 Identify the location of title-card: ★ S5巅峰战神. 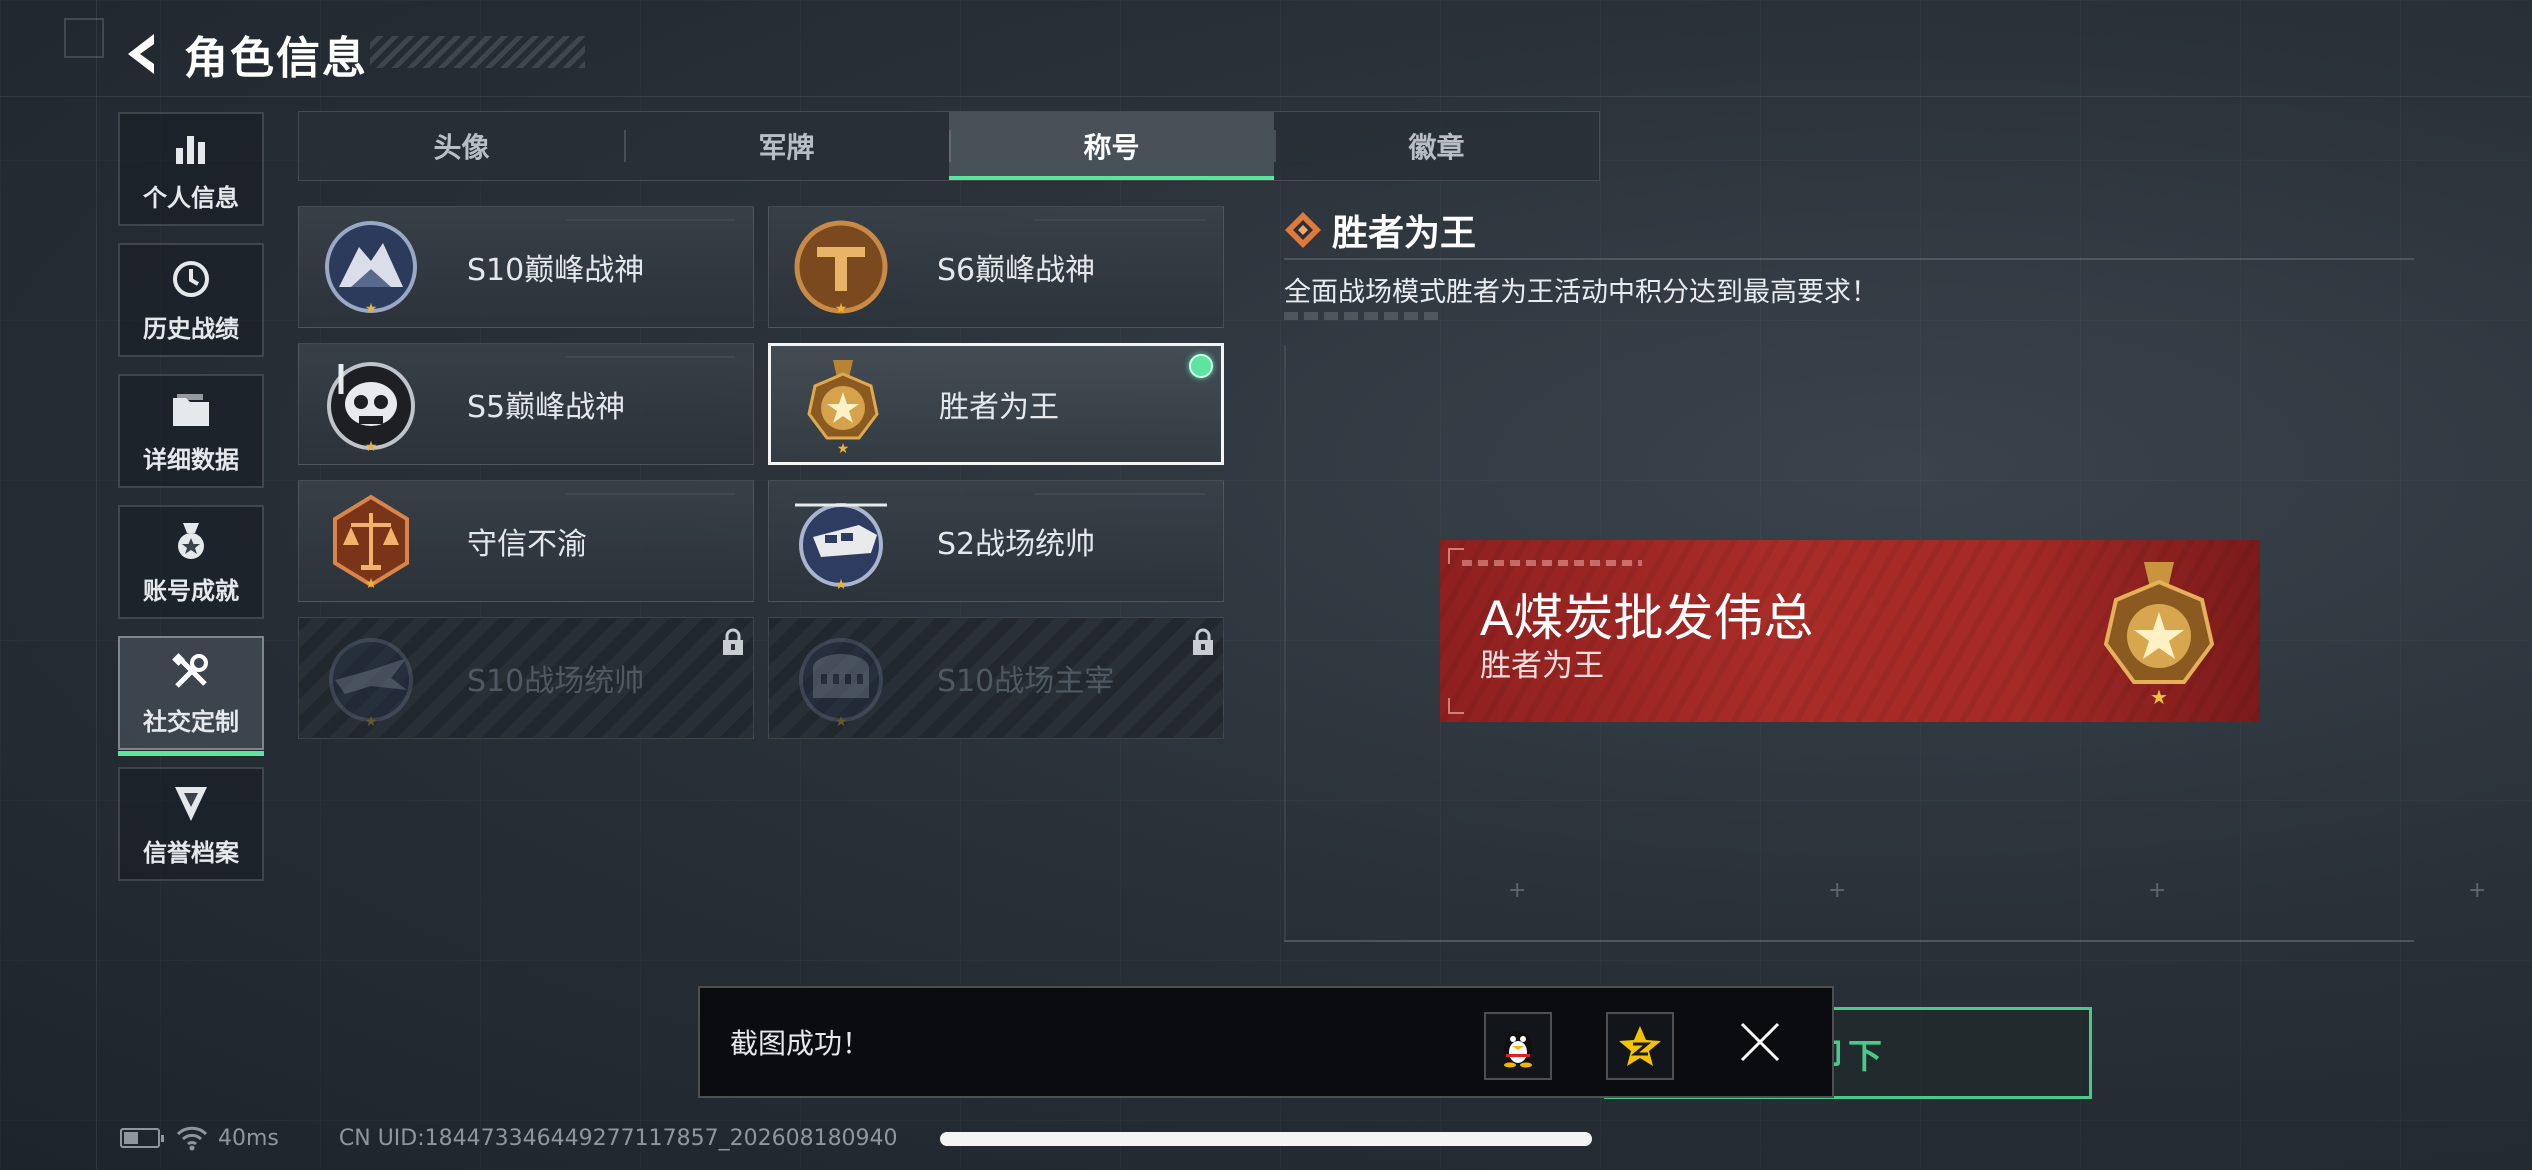
(526, 404).